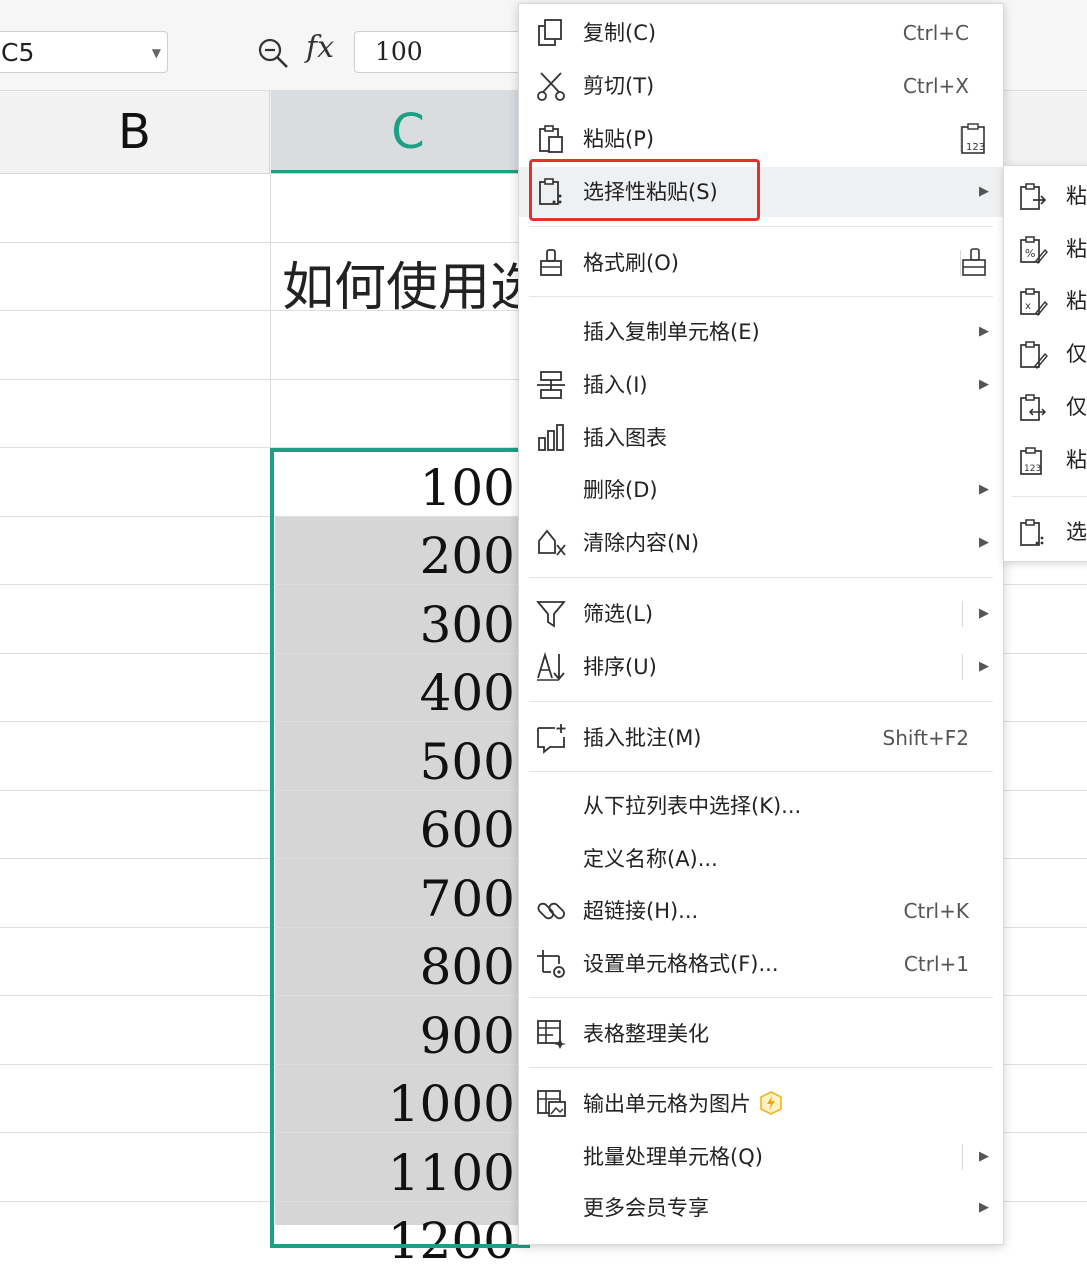 The width and height of the screenshot is (1087, 1275). I want to click on cell-value: 1200, so click(395, 1241).